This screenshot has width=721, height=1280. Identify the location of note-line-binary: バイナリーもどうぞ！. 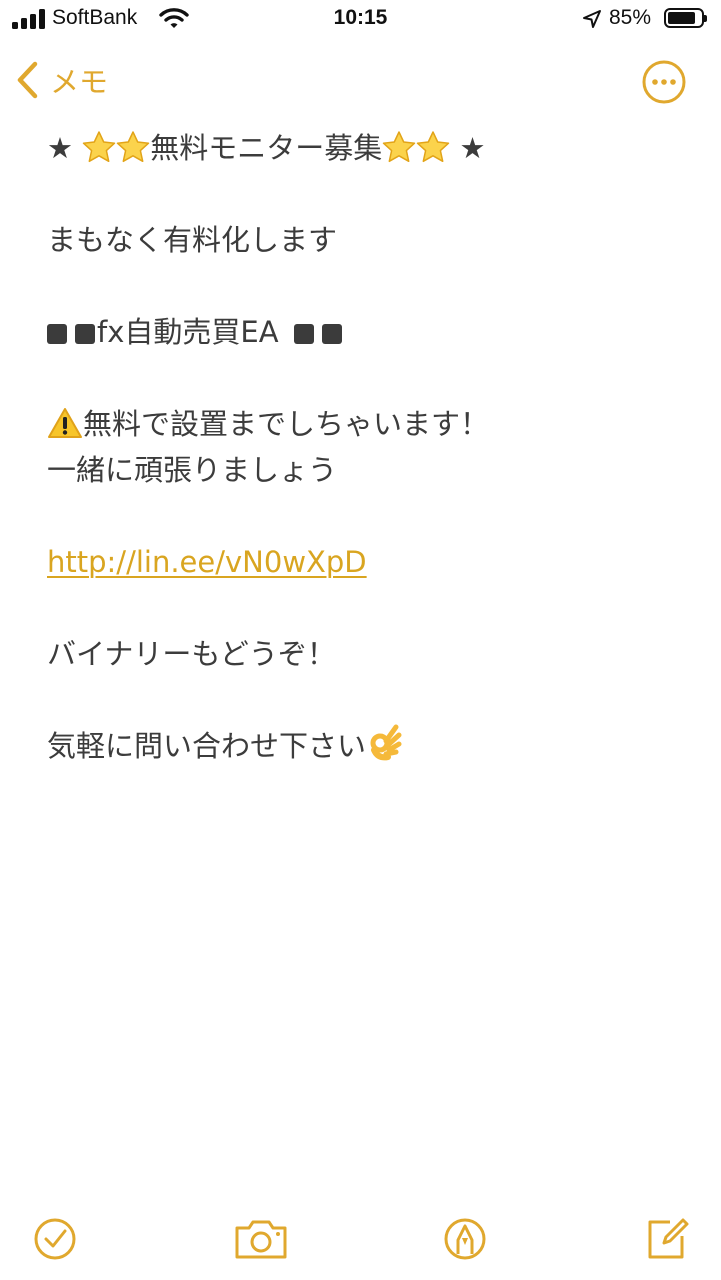
(191, 654).